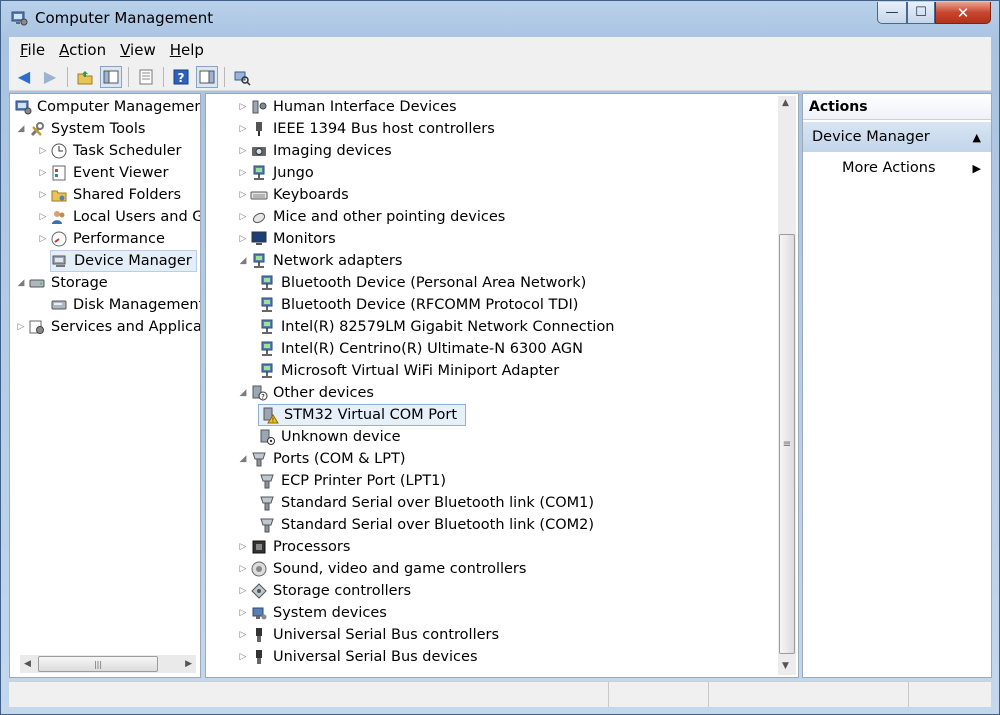 Image resolution: width=1000 pixels, height=715 pixels. What do you see at coordinates (61, 283) in the screenshot?
I see `tree-storage: ◢ Storage` at bounding box center [61, 283].